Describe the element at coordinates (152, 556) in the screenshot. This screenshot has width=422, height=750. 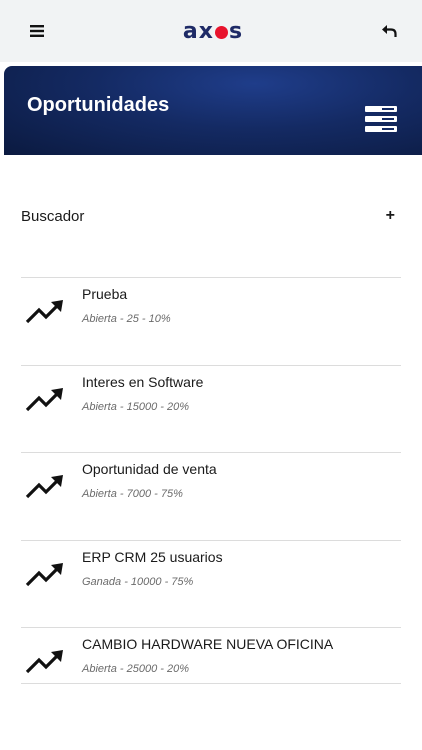
I see `item-title: ERP CRM 25 usuarios` at that location.